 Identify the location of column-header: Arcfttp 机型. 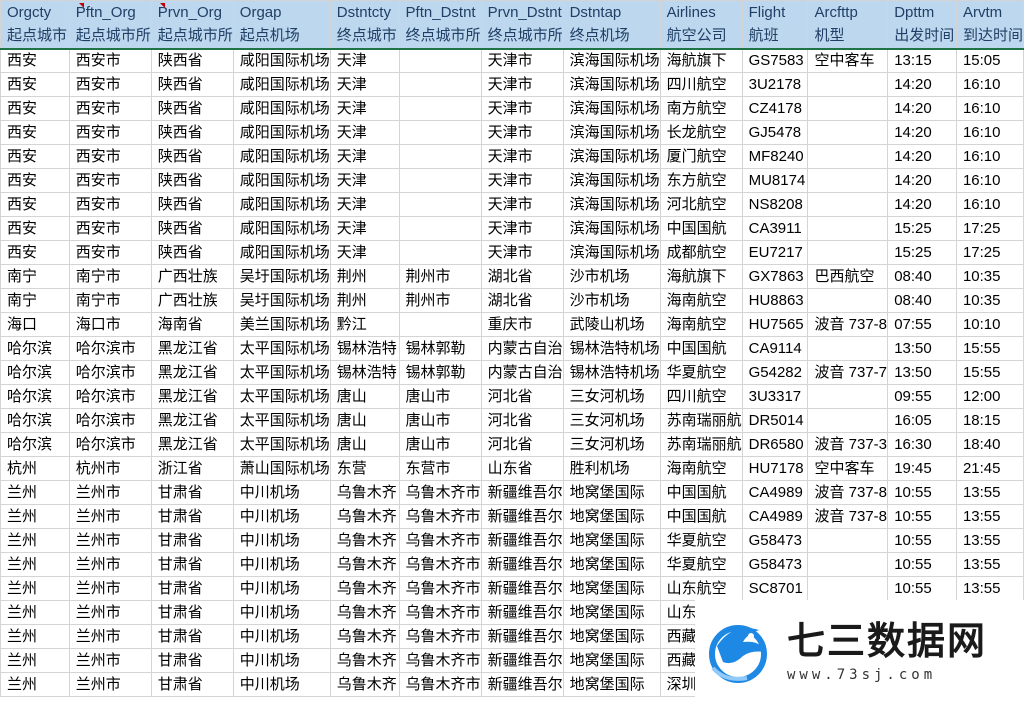
(848, 24).